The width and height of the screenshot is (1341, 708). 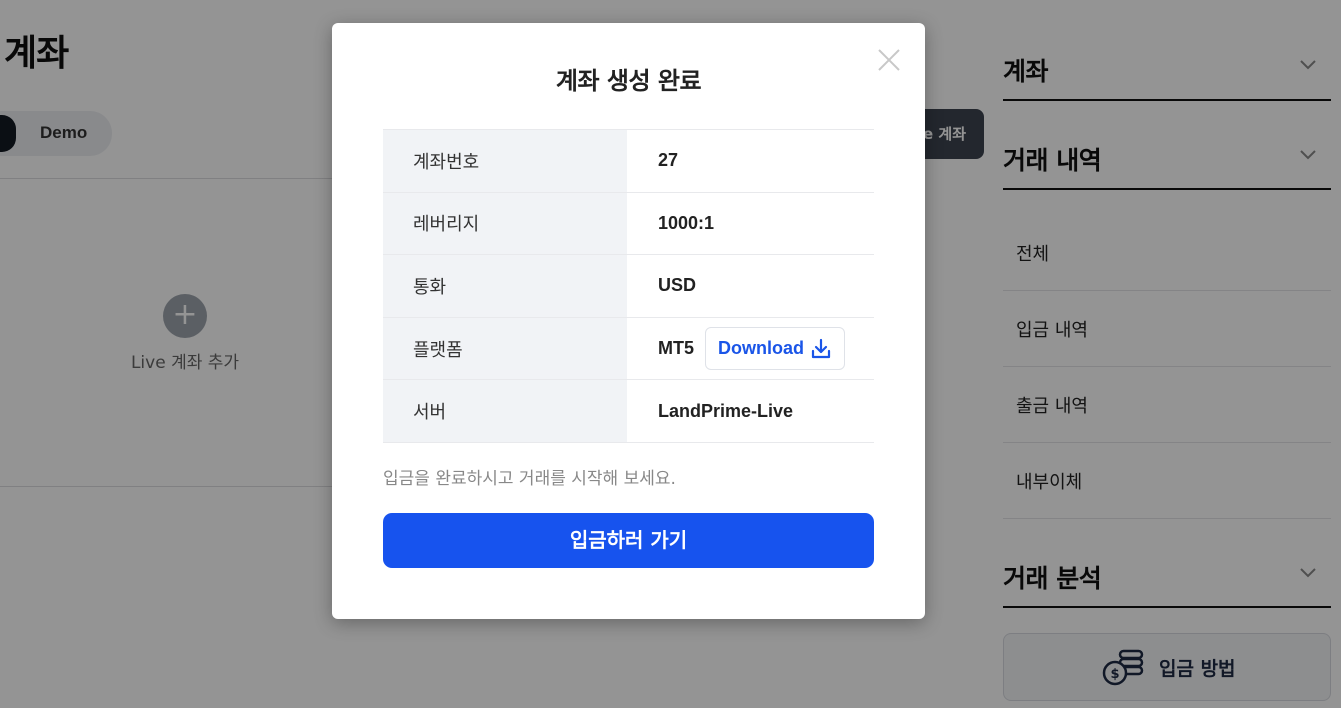 What do you see at coordinates (686, 222) in the screenshot?
I see `row-value: 1000:1` at bounding box center [686, 222].